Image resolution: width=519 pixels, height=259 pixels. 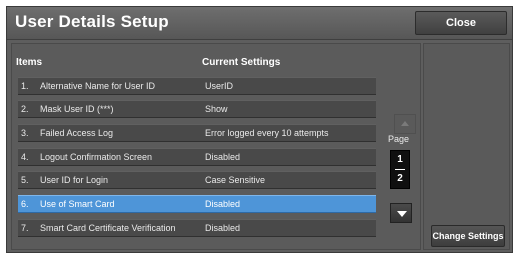 What do you see at coordinates (77, 133) in the screenshot?
I see `row-item: Failed Access Log` at bounding box center [77, 133].